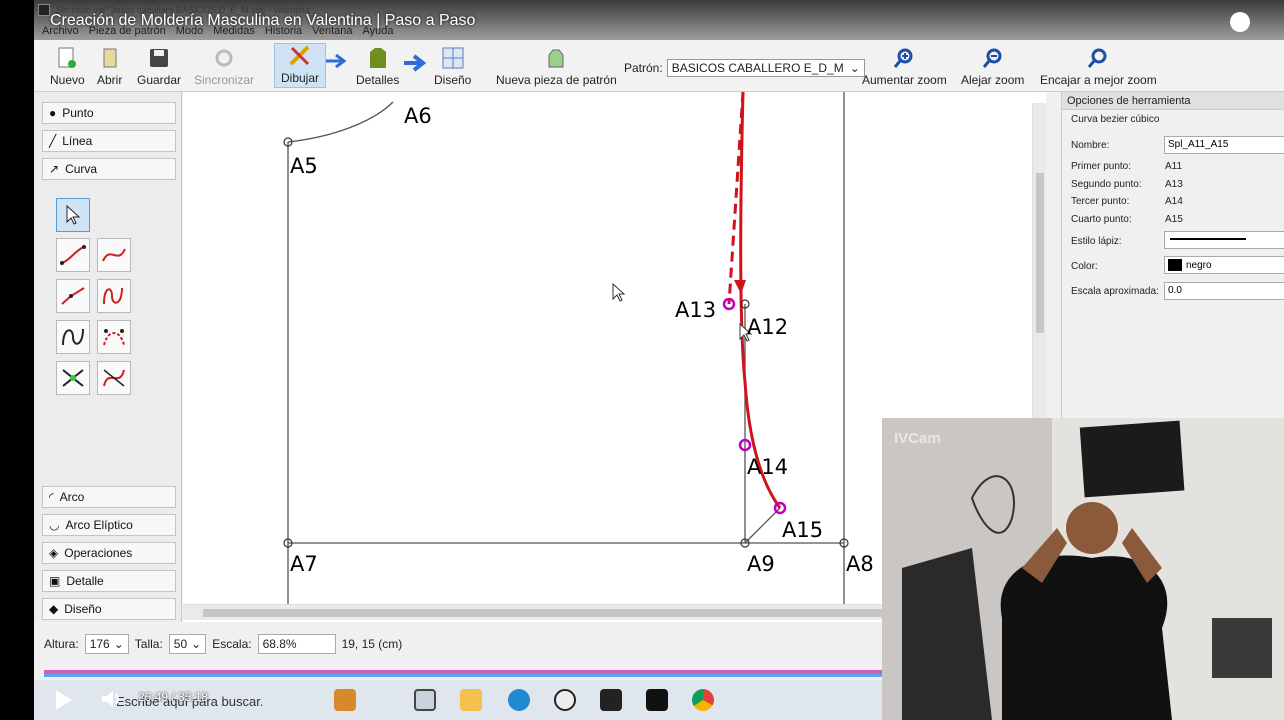 The width and height of the screenshot is (1284, 720). What do you see at coordinates (378, 58) in the screenshot?
I see `garment-icon` at bounding box center [378, 58].